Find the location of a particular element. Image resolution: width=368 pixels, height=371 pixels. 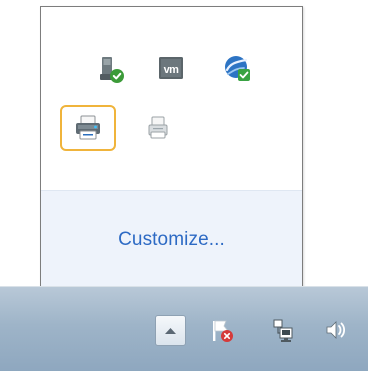

network-status-icon is located at coordinates (283, 330).